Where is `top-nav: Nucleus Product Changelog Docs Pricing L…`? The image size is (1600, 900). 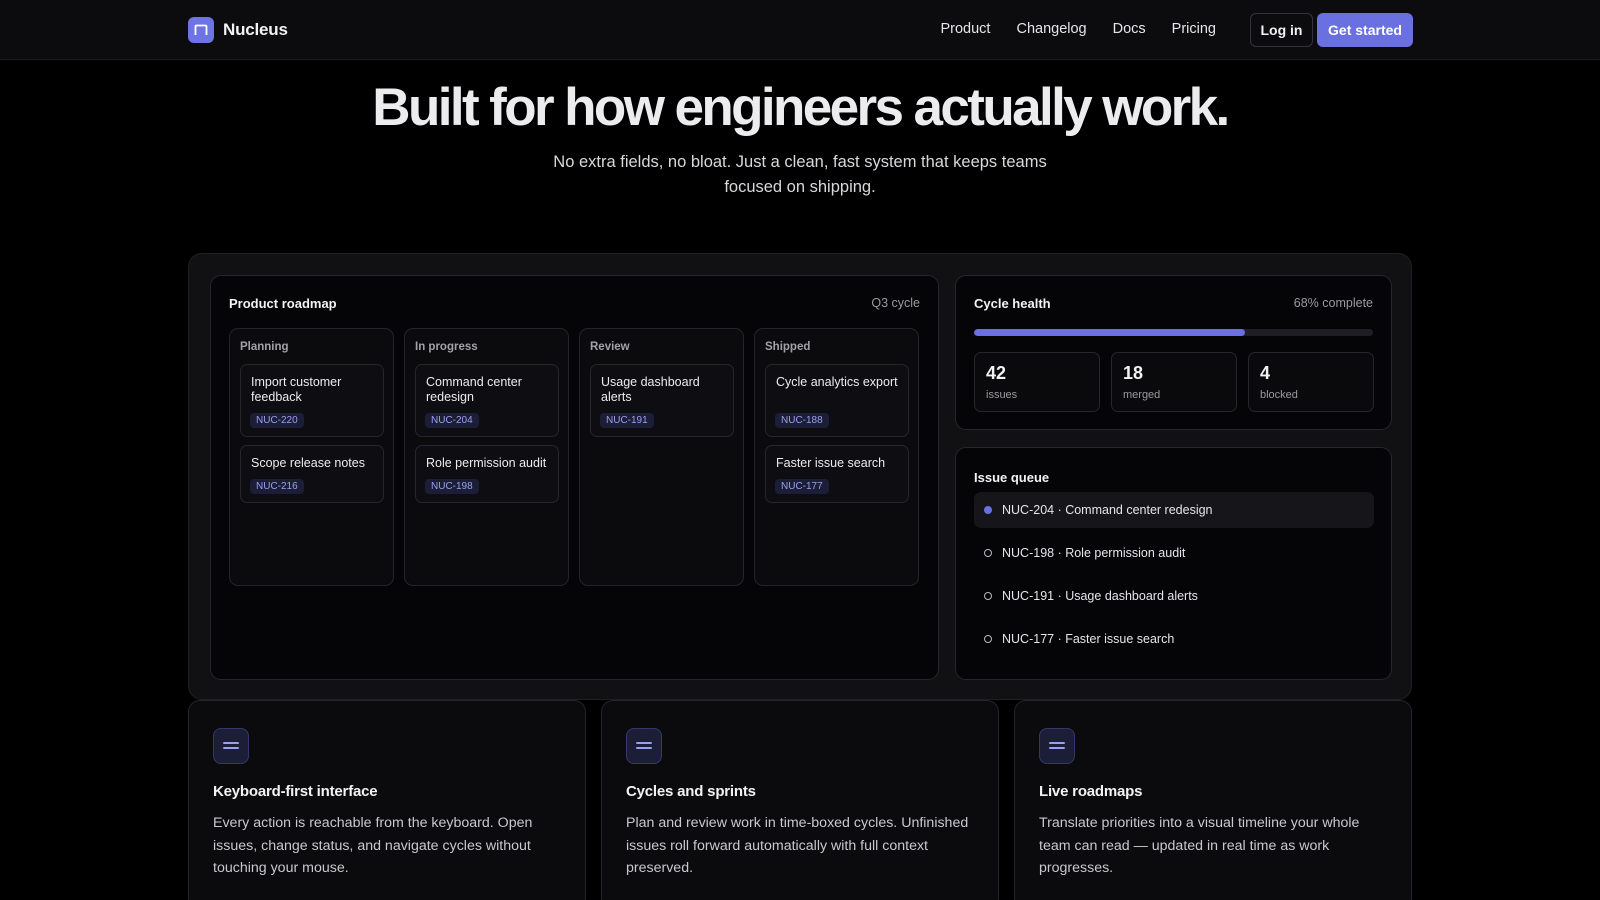
top-nav: Nucleus Product Changelog Docs Pricing L… is located at coordinates (800, 30).